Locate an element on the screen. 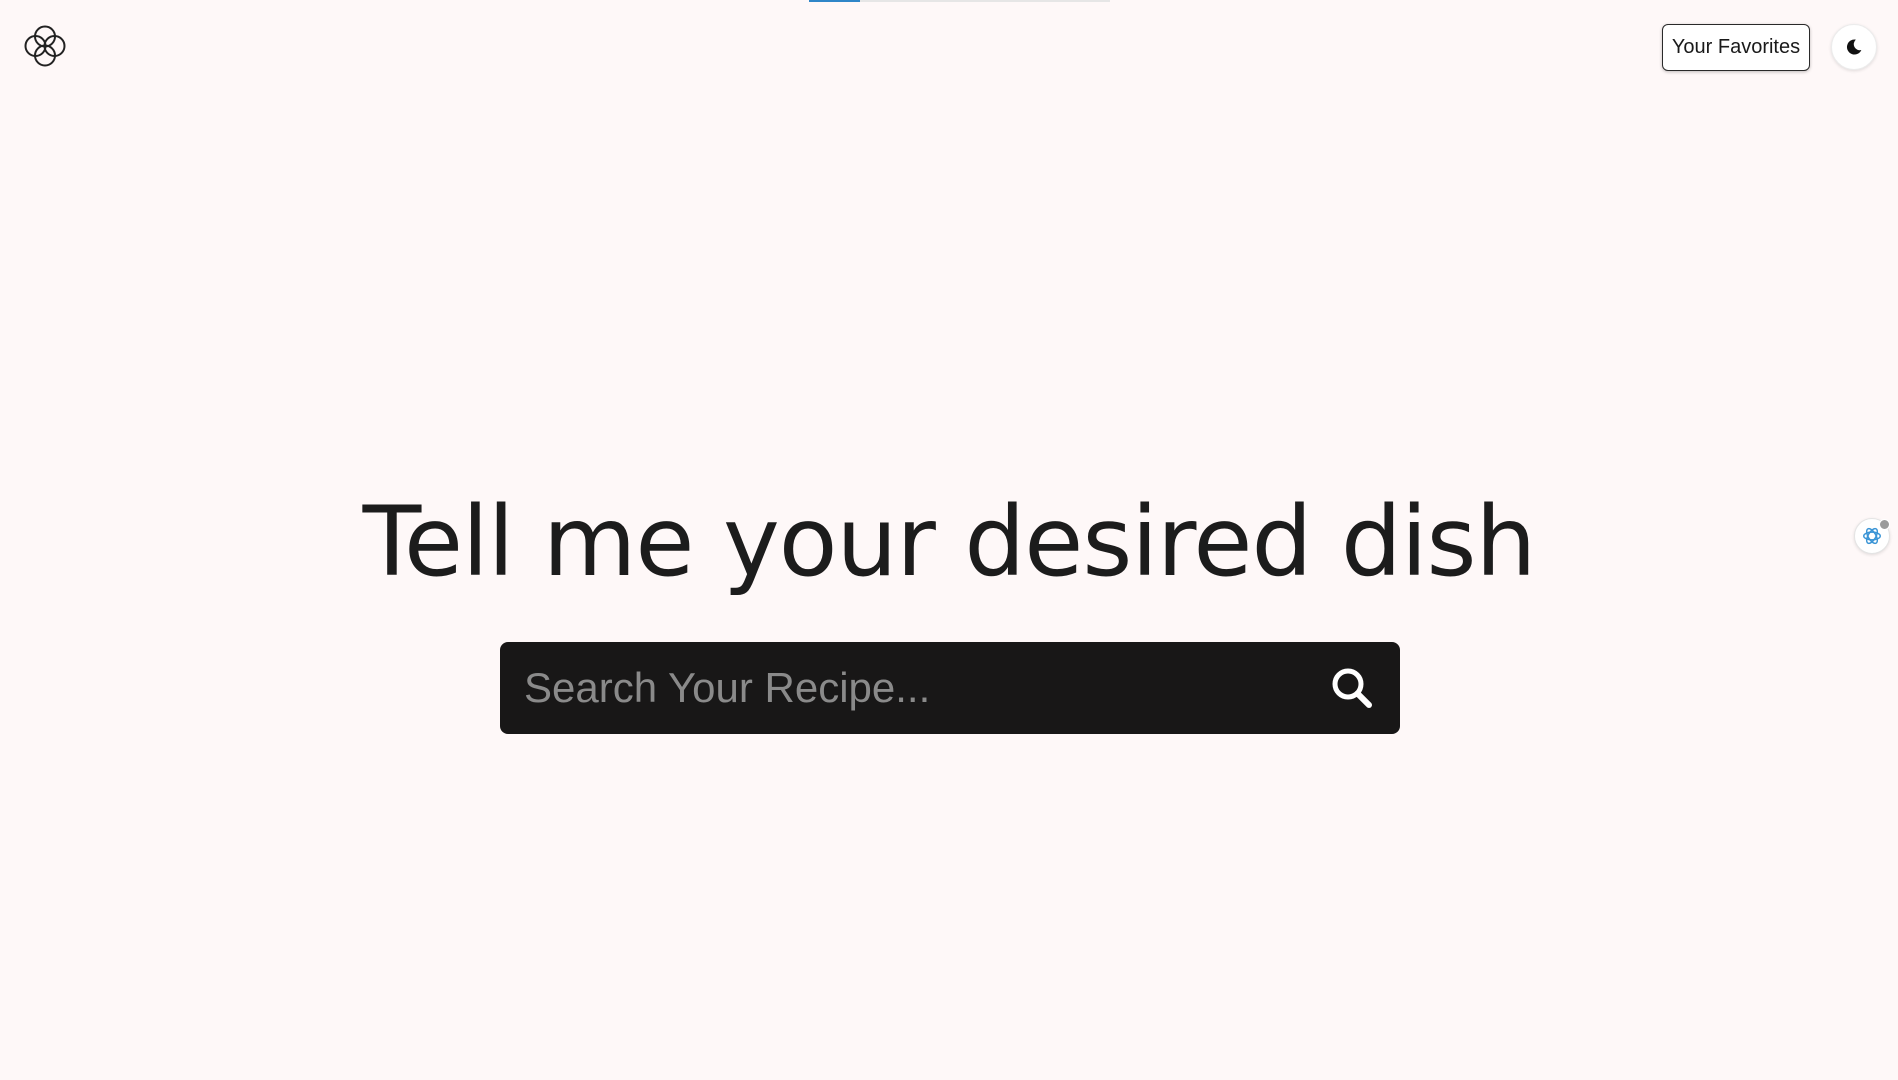  page-headline: Tell me your desired dish is located at coordinates (949, 542).